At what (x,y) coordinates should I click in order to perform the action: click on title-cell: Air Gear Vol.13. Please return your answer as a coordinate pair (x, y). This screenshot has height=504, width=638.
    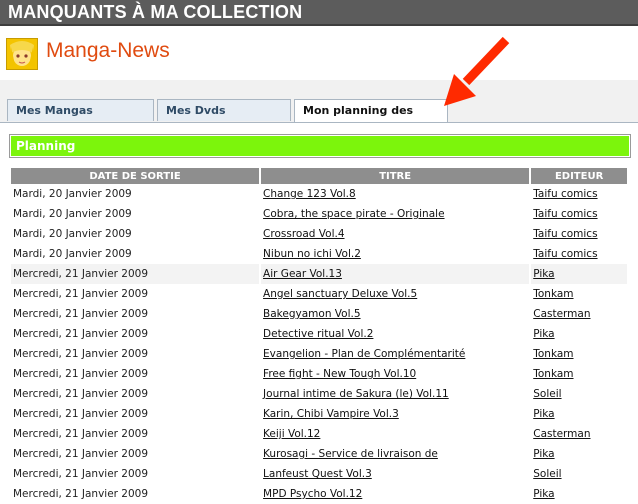
    Looking at the image, I should click on (395, 274).